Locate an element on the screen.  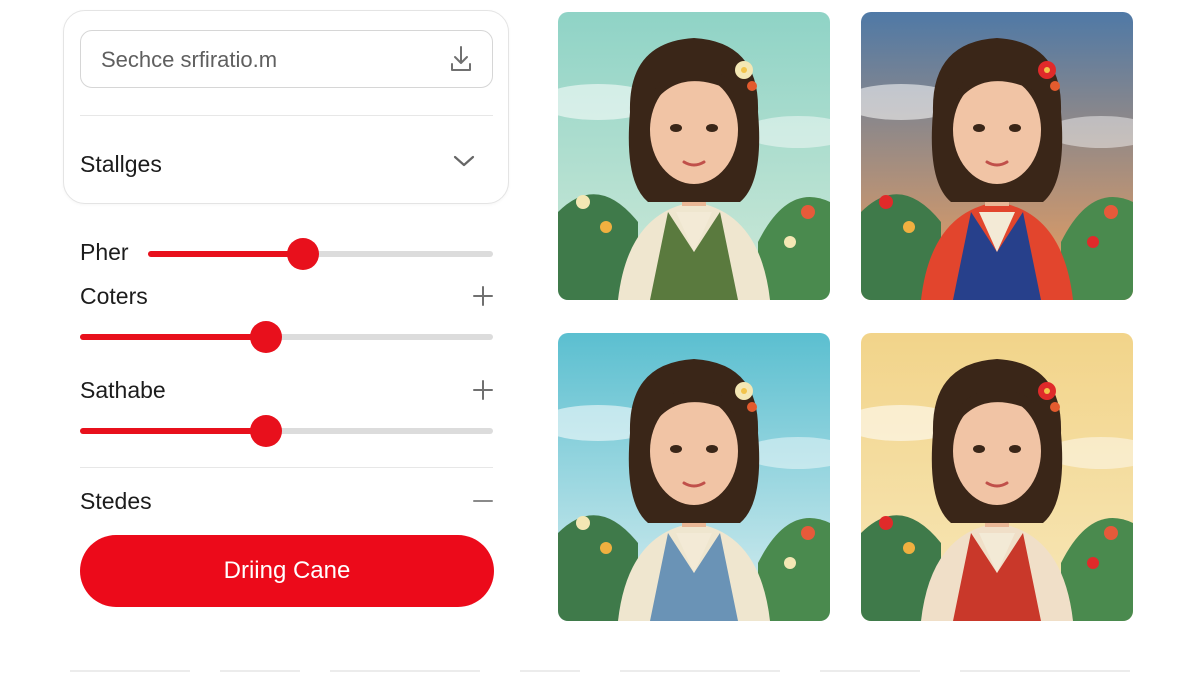
portrait-sunset-portrait is located at coordinates (997, 156).